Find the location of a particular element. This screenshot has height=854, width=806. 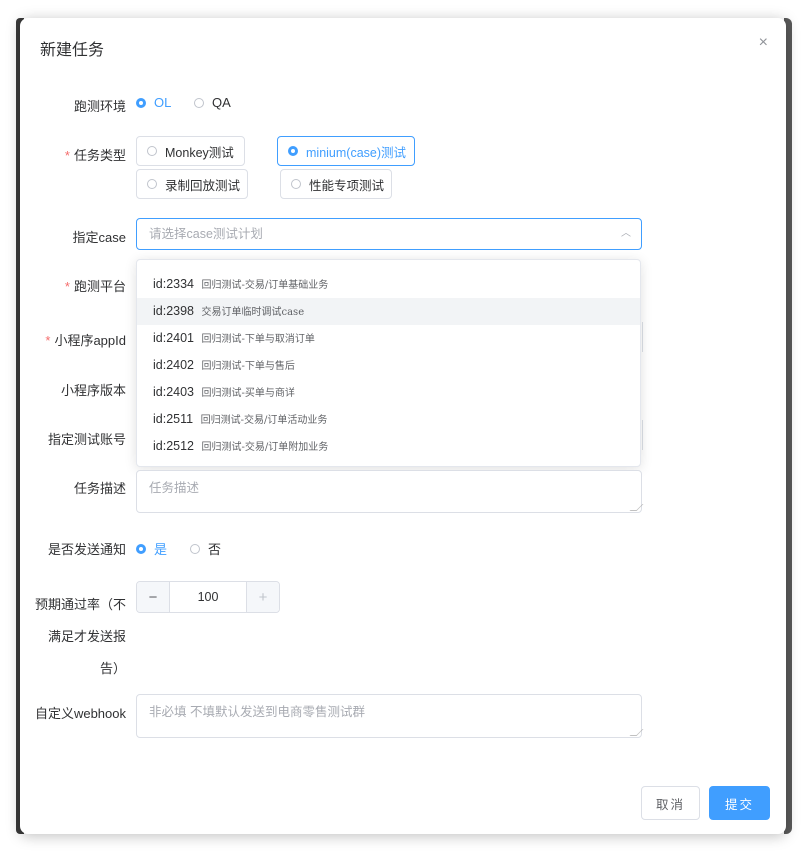

increment-button: + is located at coordinates (262, 597).